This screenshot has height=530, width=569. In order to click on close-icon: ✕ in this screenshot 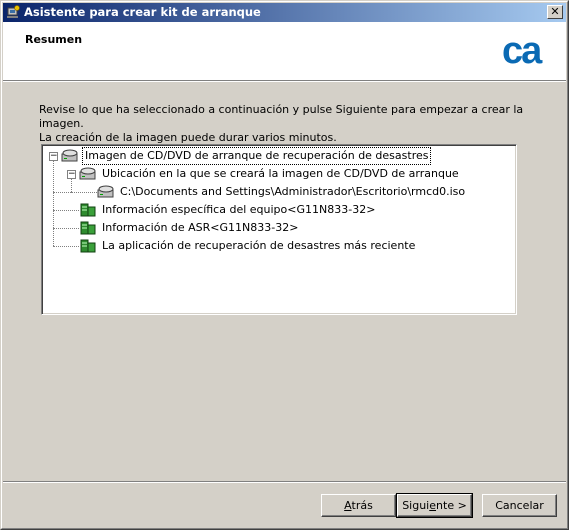, I will do `click(555, 11)`.